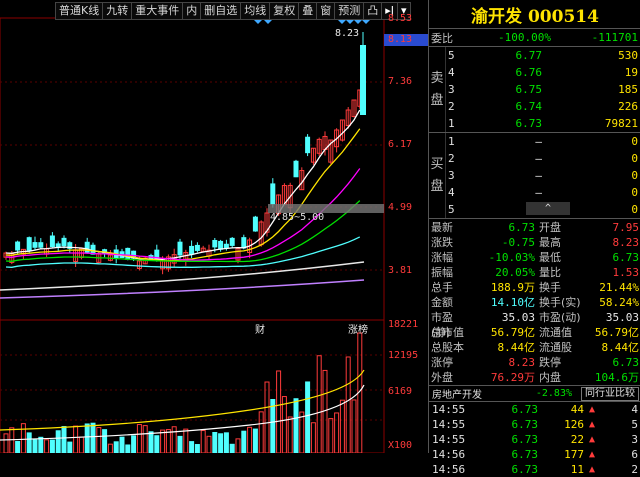 The width and height of the screenshot is (640, 477). What do you see at coordinates (442, 377) in the screenshot?
I see `quote-key: 外盘` at bounding box center [442, 377].